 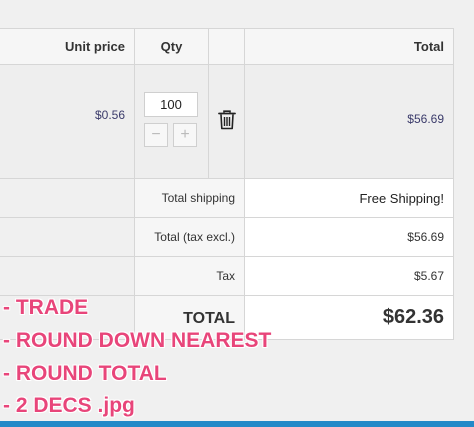 I want to click on item-qty-cell: 100 − +, so click(x=171, y=121).